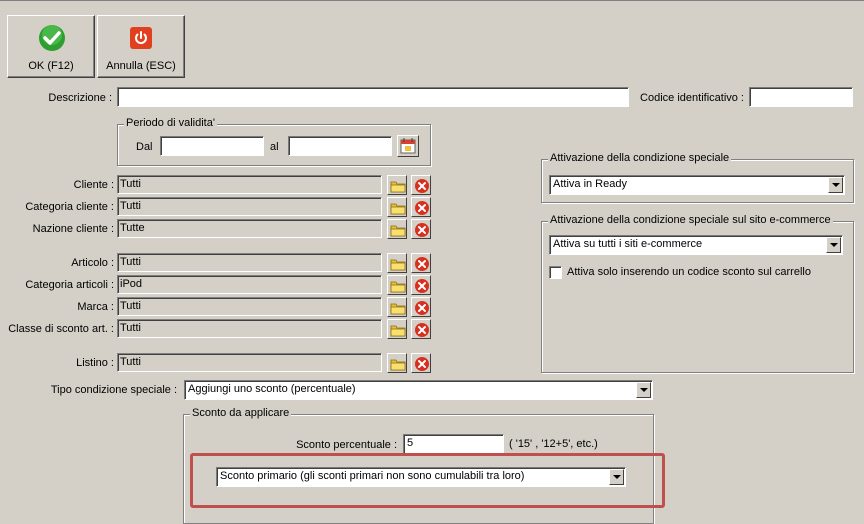  I want to click on tipo-value: Aggiungi uno sconto (percentuale), so click(272, 389).